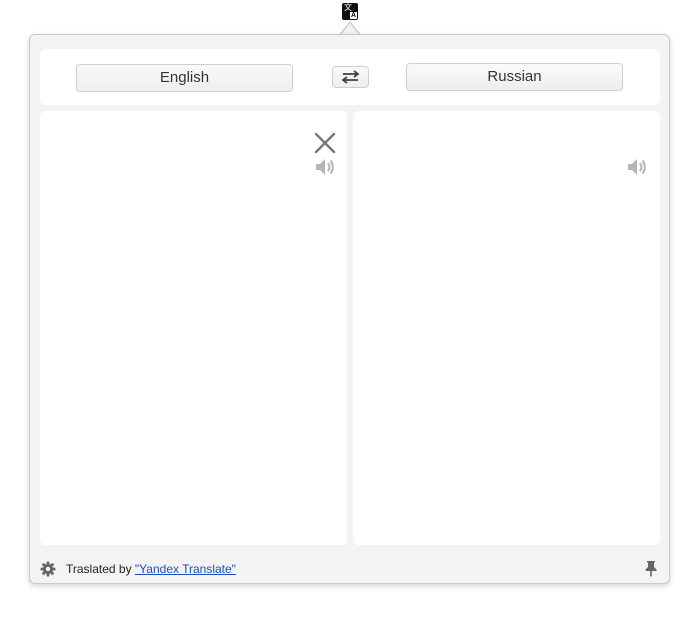 This screenshot has height=619, width=700. I want to click on swap-arrows-icon, so click(350, 77).